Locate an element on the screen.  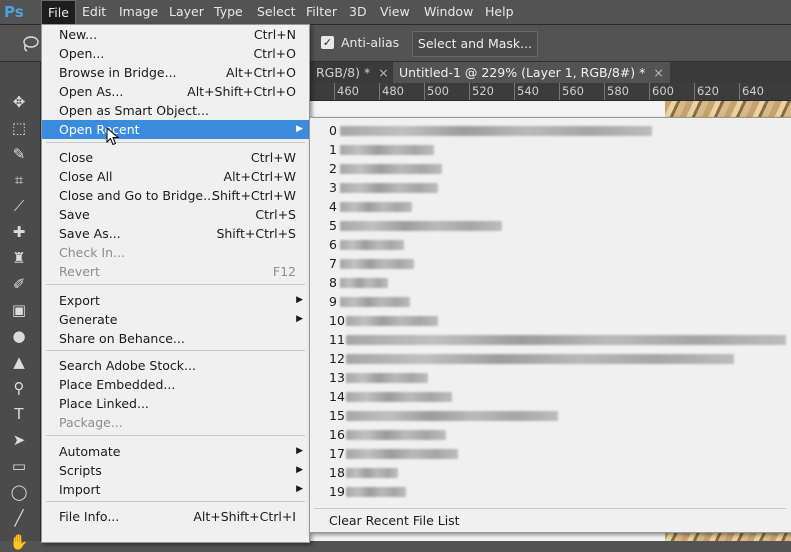
recent-file-item: 5 is located at coordinates (550, 225).